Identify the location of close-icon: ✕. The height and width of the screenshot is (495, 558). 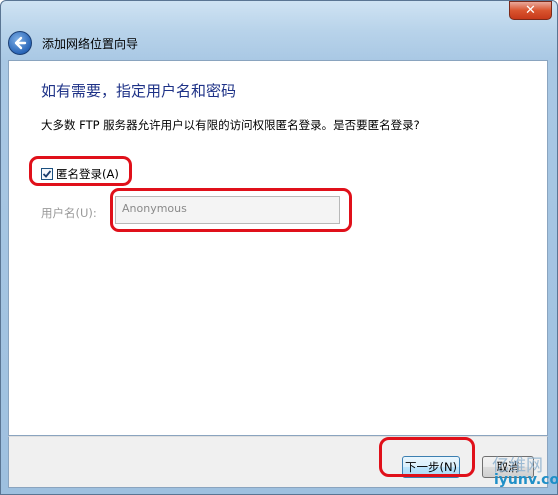
(530, 10).